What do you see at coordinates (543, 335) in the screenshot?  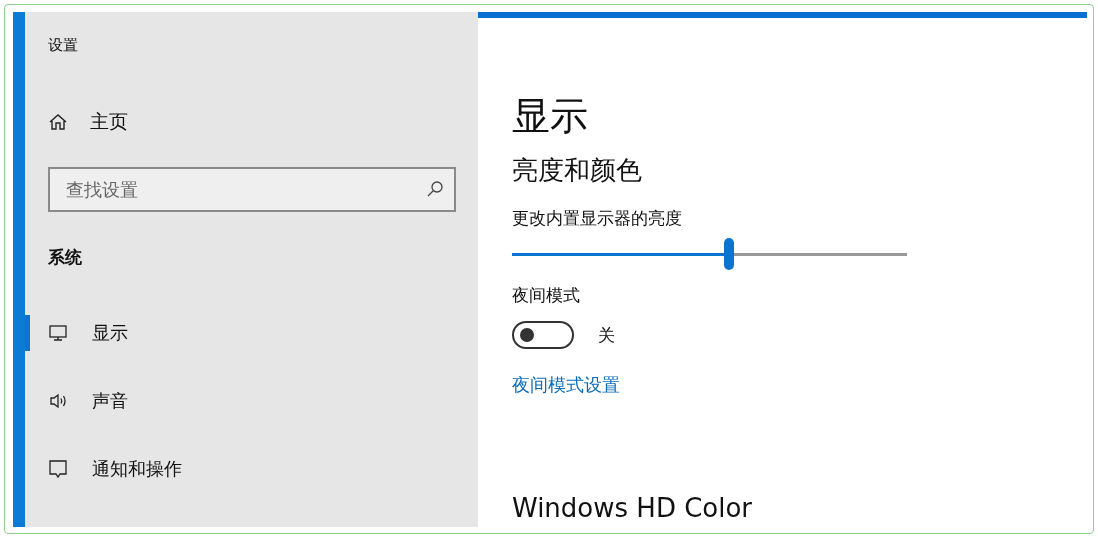 I see `night-mode-toggle` at bounding box center [543, 335].